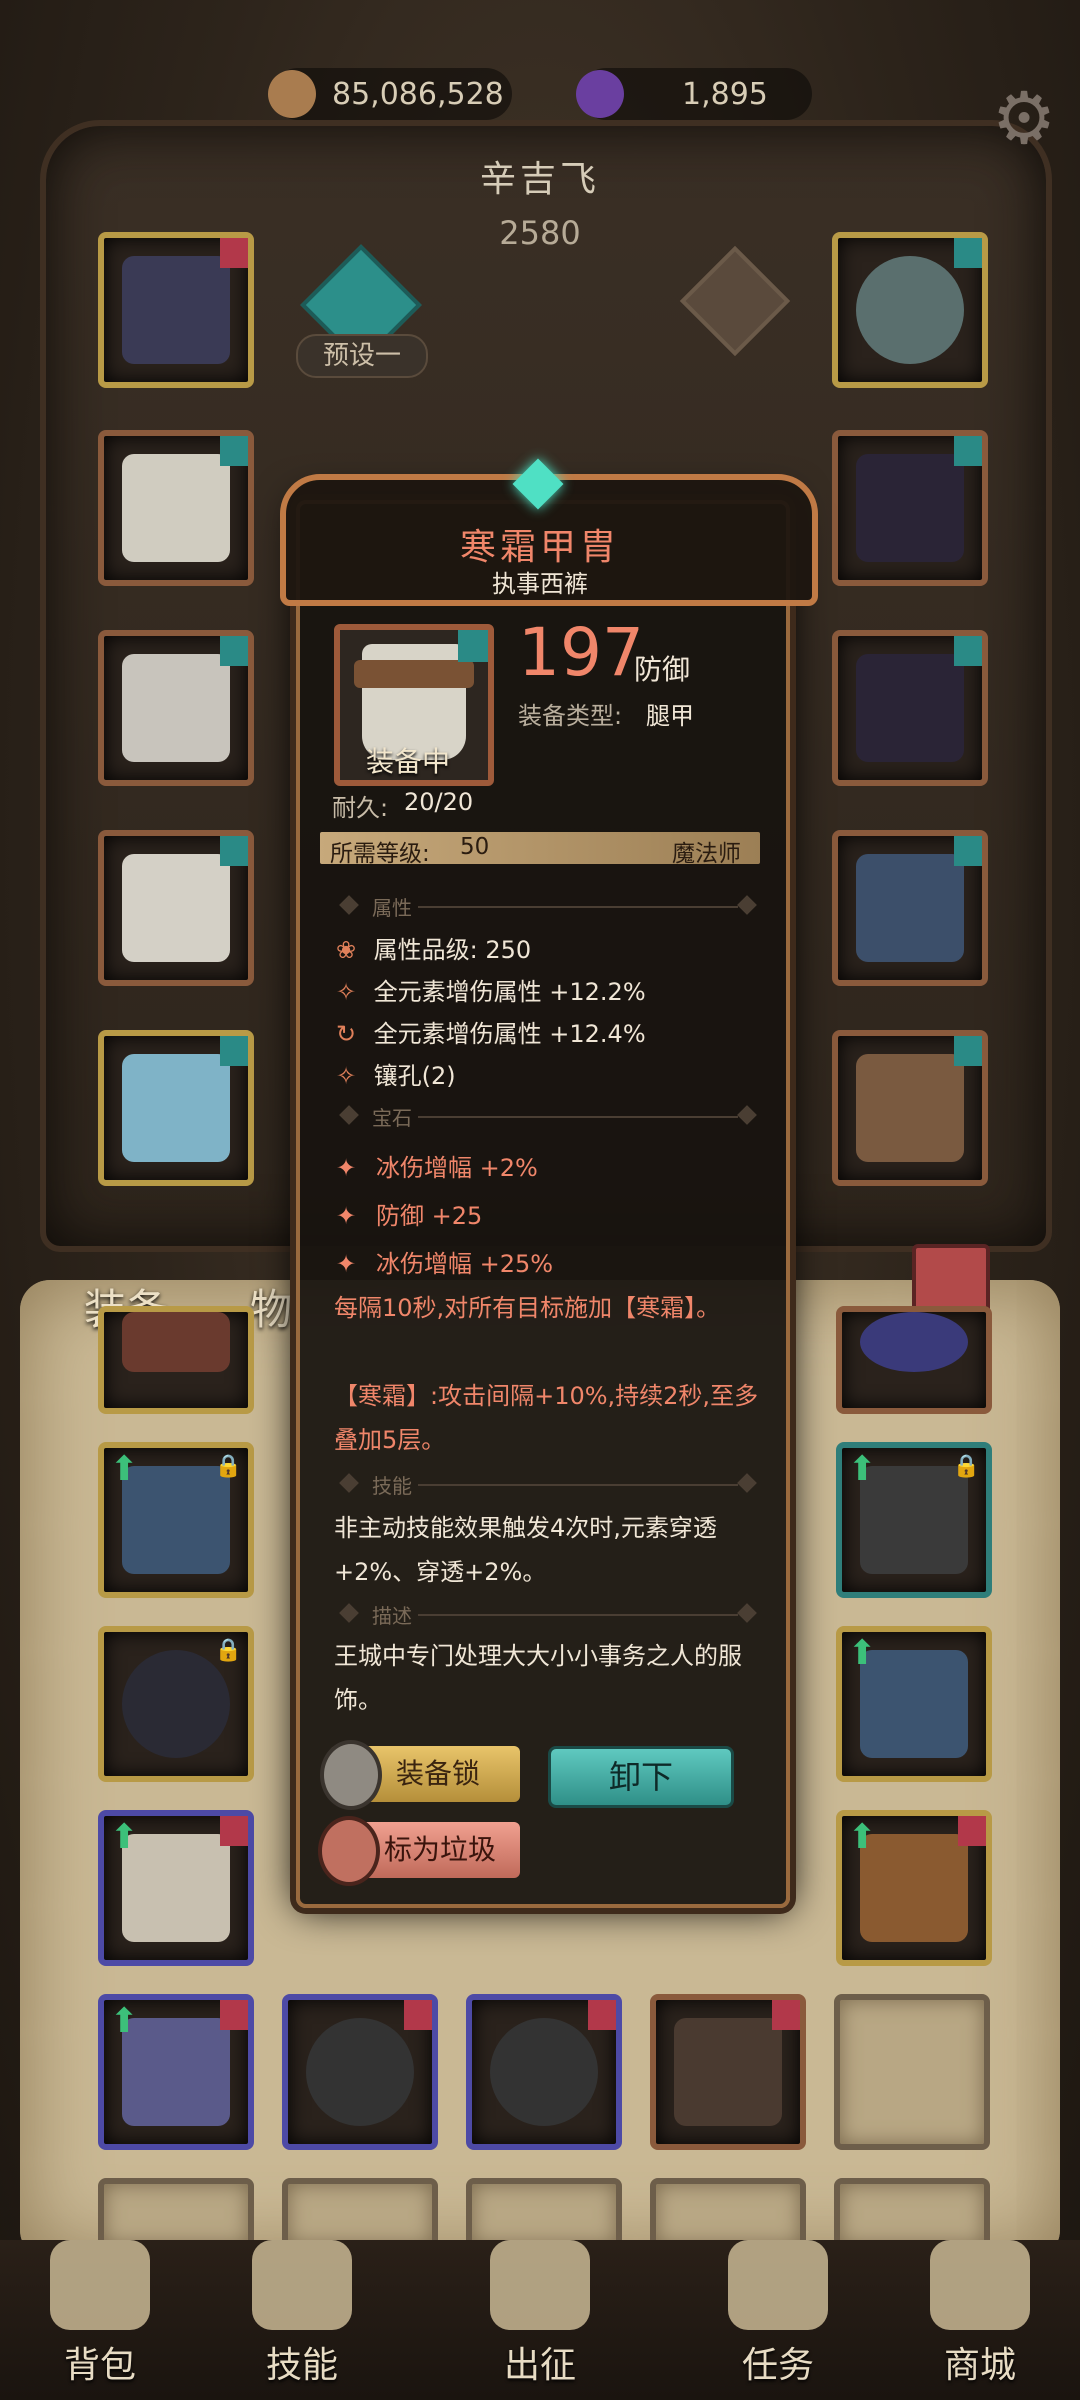 This screenshot has height=2400, width=1080. I want to click on bottom-nav: 背包 技能 出征 任务 商城, so click(540, 2320).